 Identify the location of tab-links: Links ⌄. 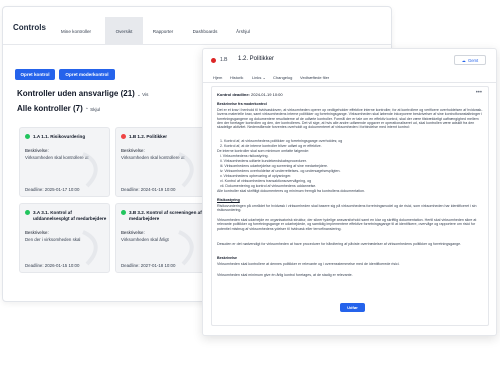
(259, 77).